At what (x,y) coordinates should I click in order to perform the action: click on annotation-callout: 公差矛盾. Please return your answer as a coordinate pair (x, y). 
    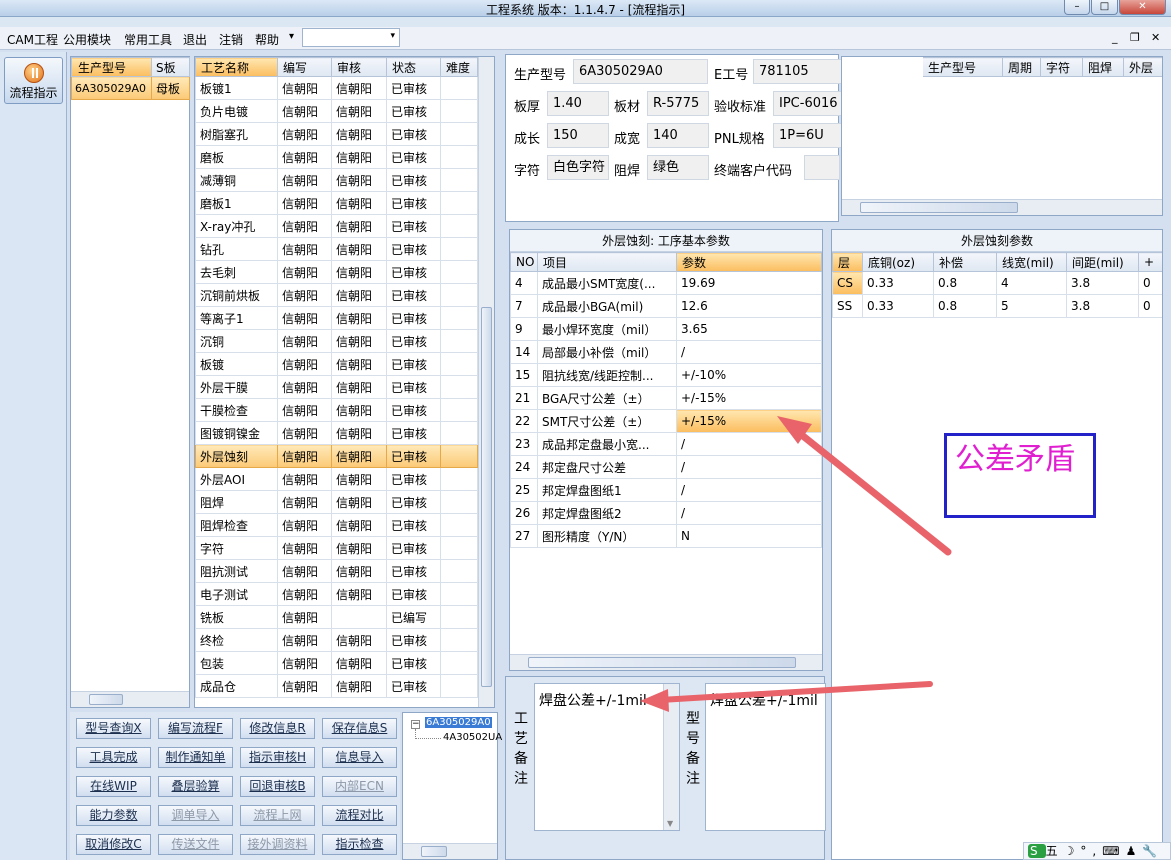
    Looking at the image, I should click on (1020, 475).